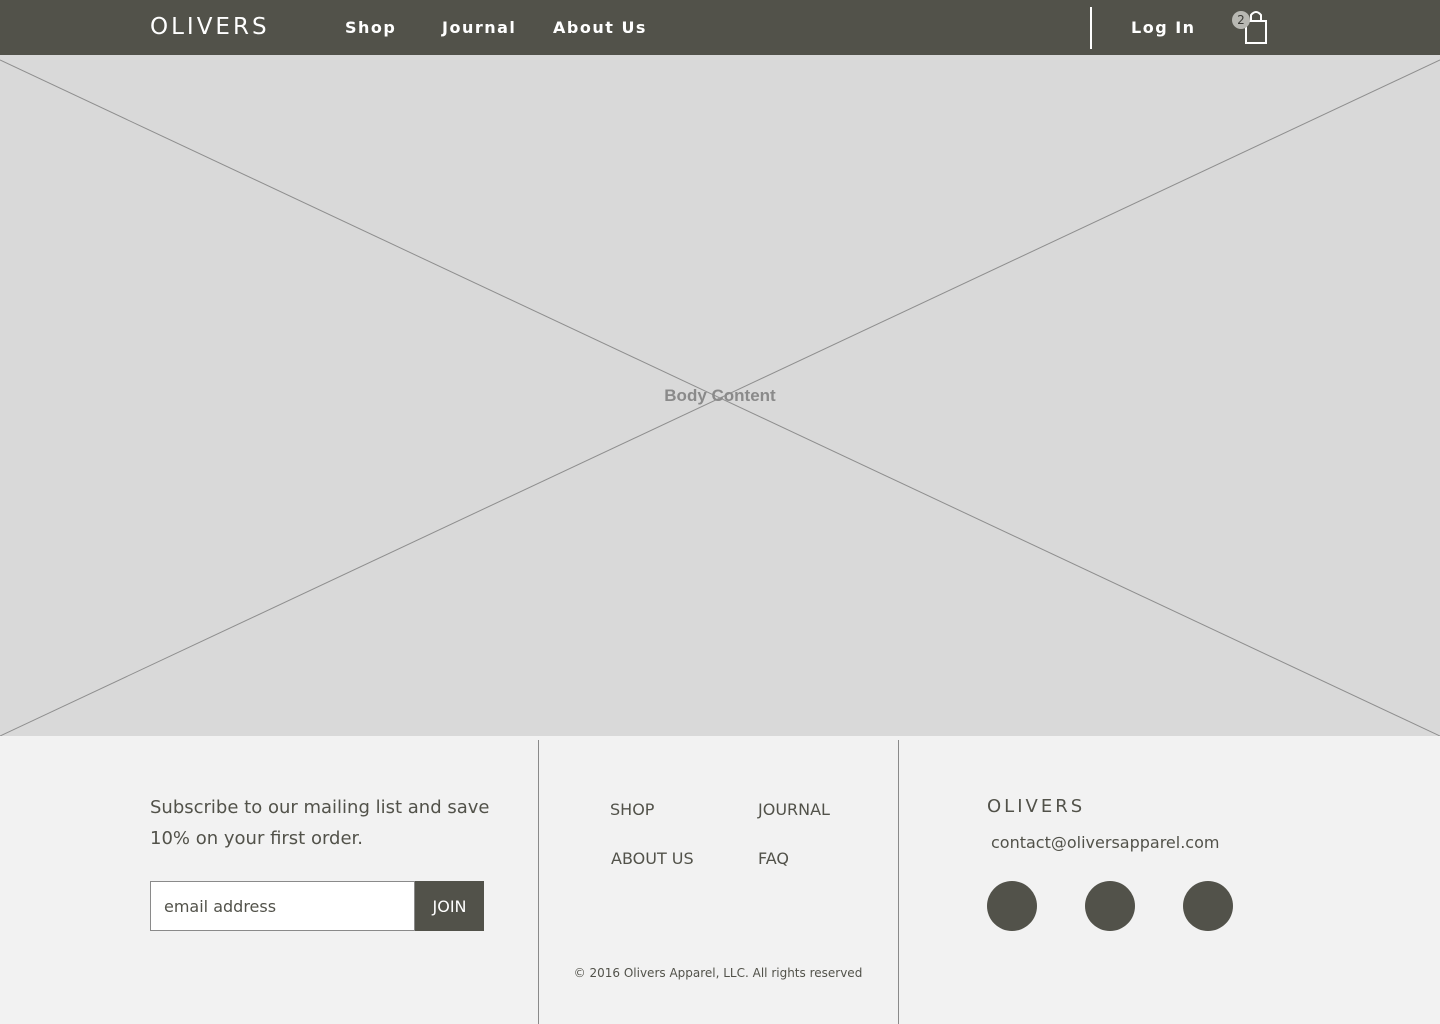  What do you see at coordinates (1105, 842) in the screenshot?
I see `contact-email-link: contact@oliversapparel.com` at bounding box center [1105, 842].